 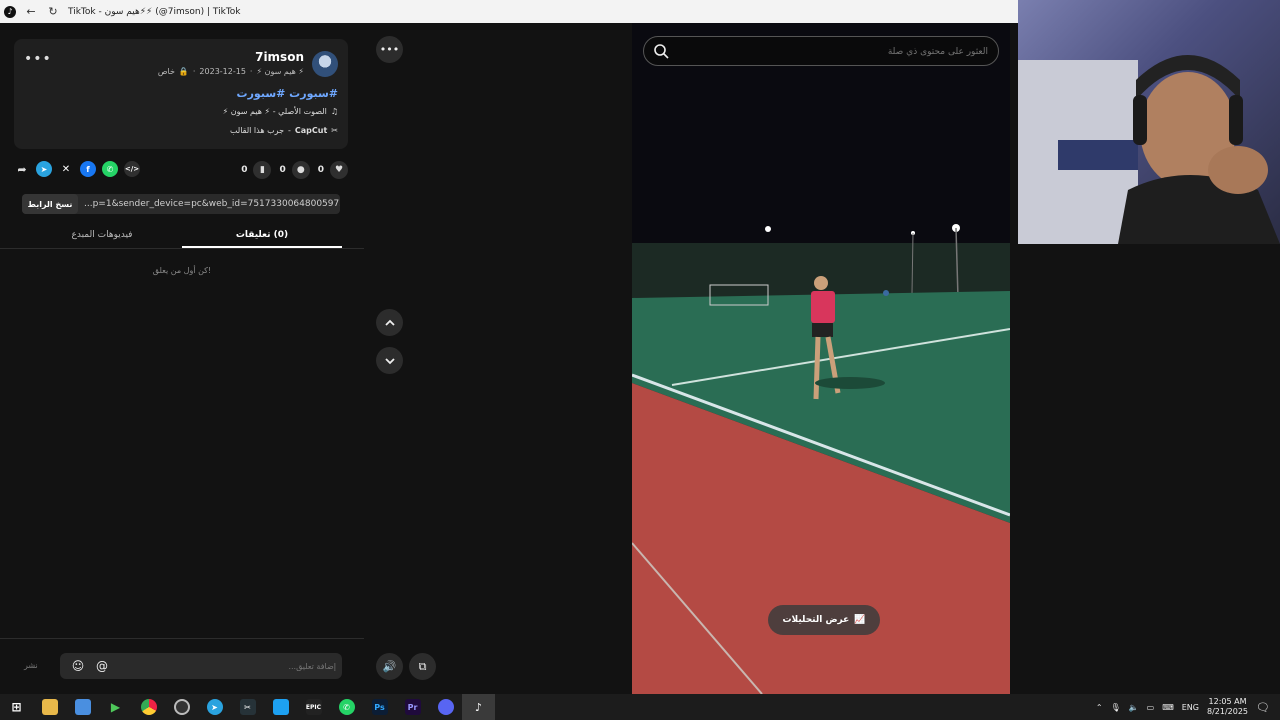 I want to click on keyboard-icon: ⌨, so click(x=1168, y=707).